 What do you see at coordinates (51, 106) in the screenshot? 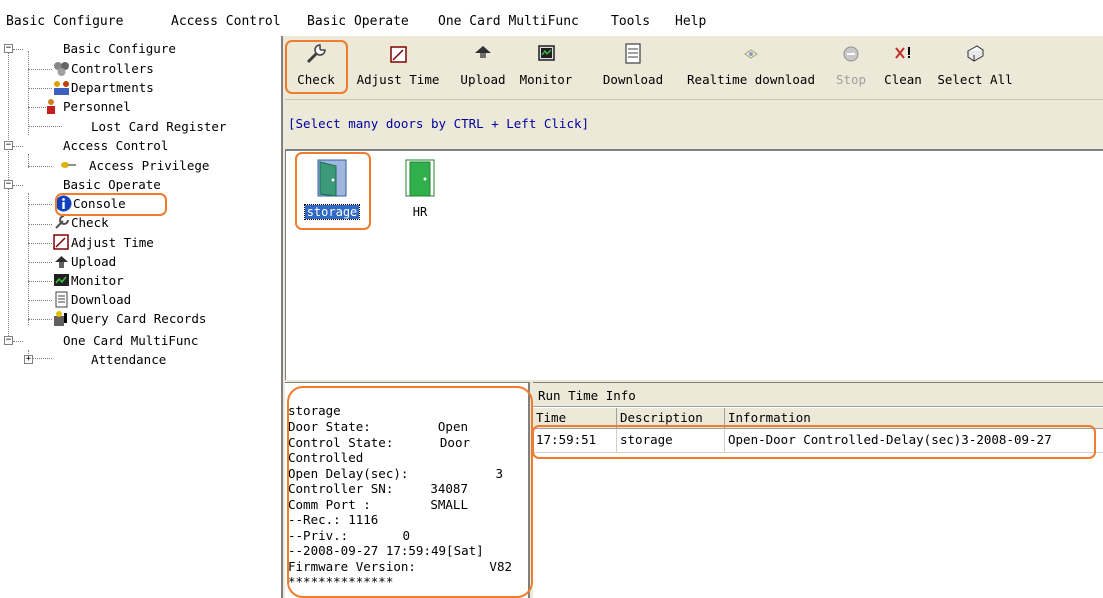
I see `personnel-icon` at bounding box center [51, 106].